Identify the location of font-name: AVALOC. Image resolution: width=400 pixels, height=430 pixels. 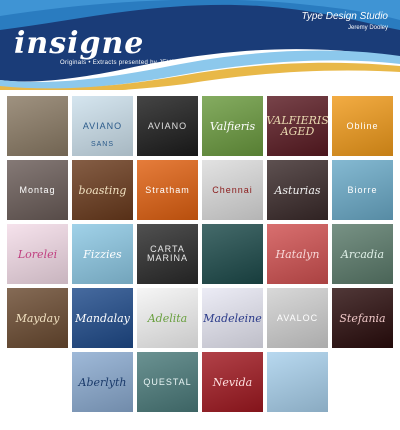
(297, 317).